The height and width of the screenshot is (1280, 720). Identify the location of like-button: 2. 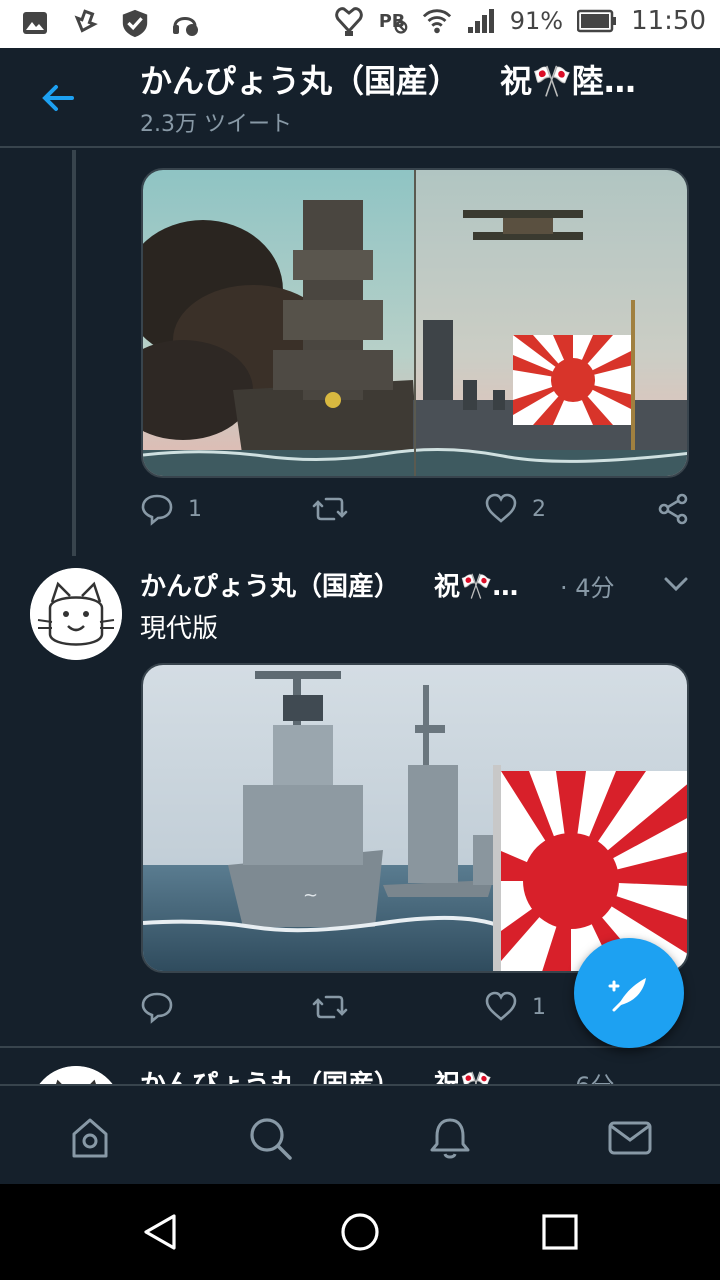
(515, 509).